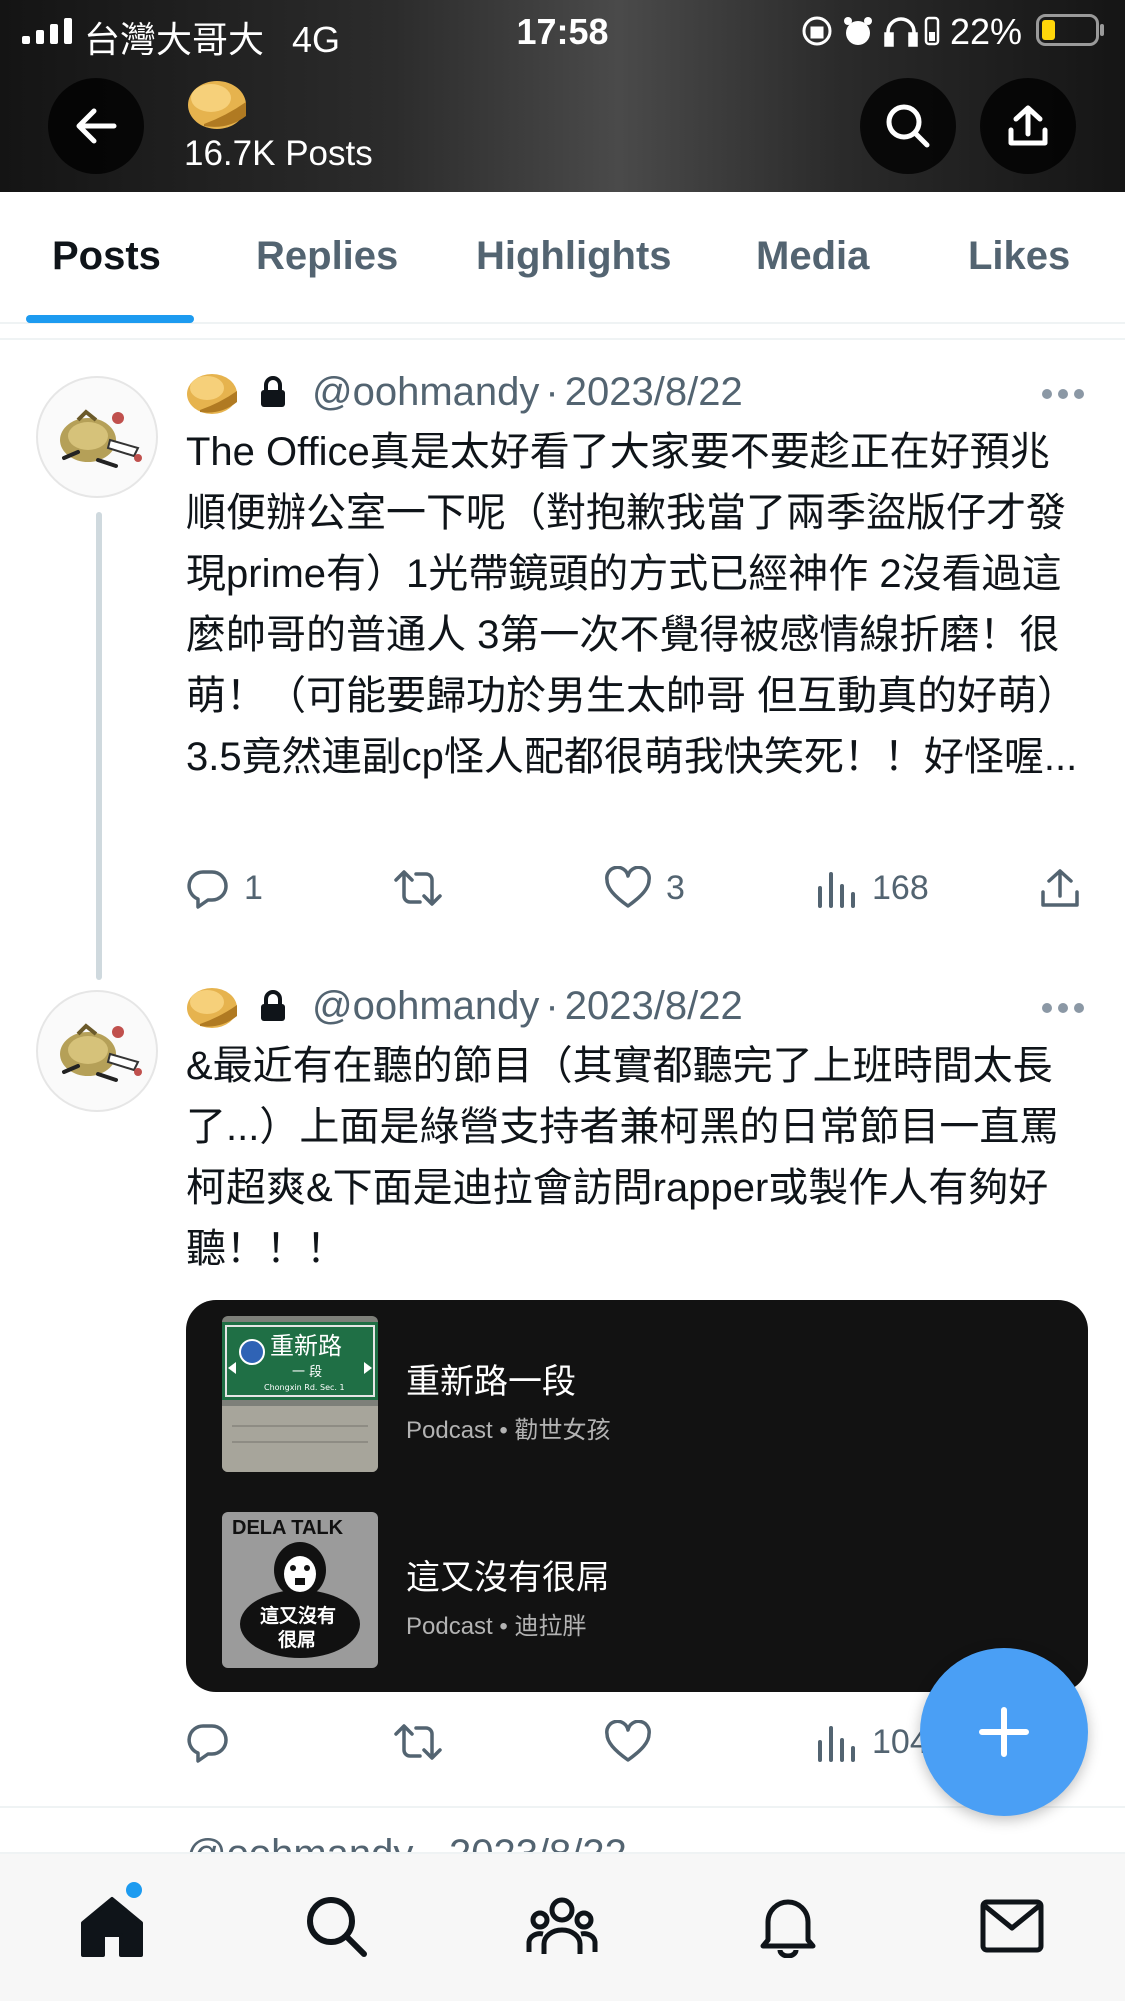 The width and height of the screenshot is (1125, 2001). I want to click on battery-percent: 22%, so click(986, 31).